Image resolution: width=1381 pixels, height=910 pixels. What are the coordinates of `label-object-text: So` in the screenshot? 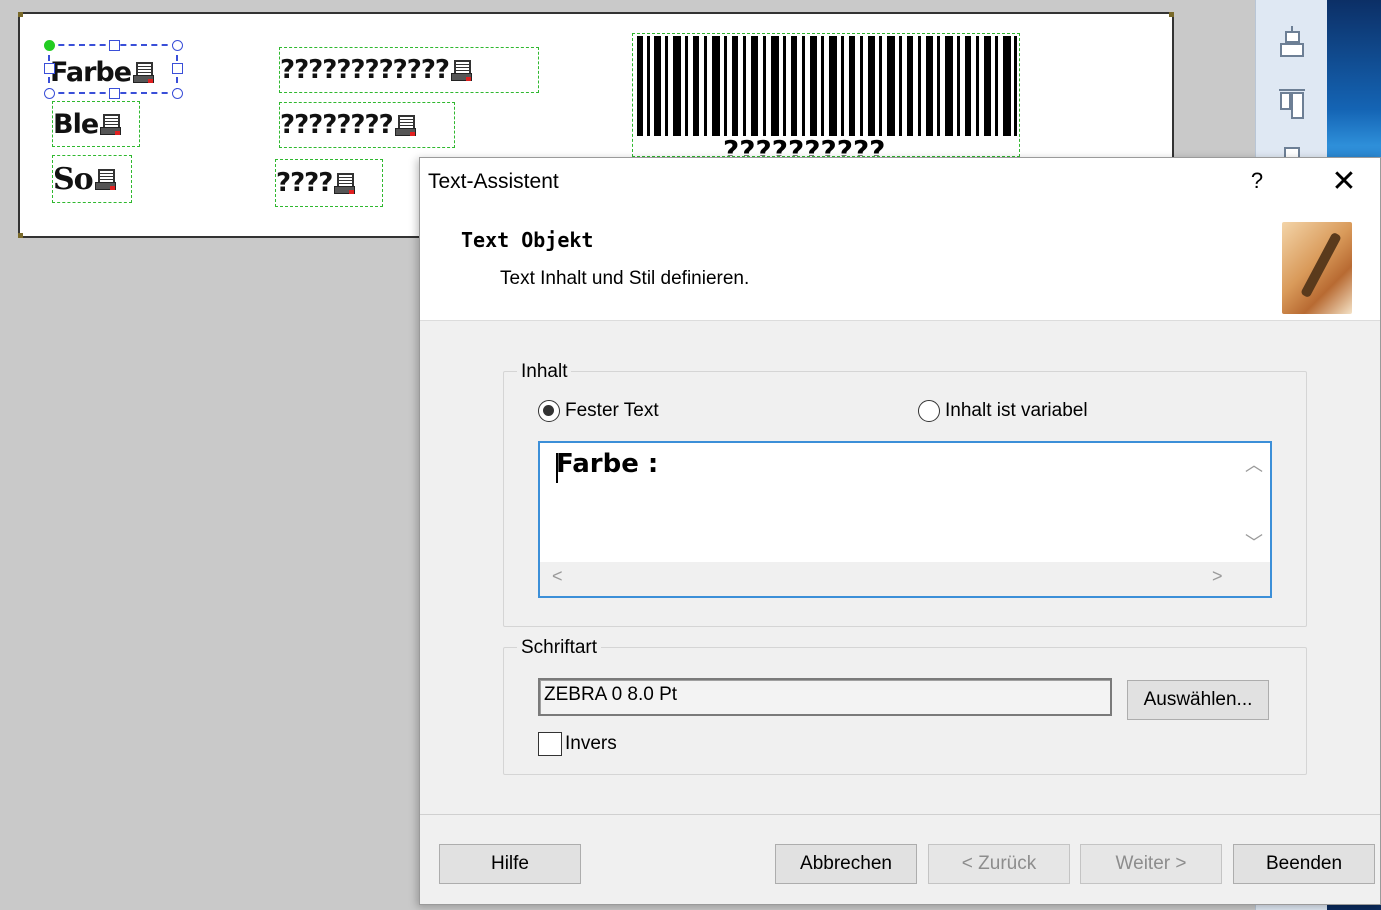 It's located at (73, 179).